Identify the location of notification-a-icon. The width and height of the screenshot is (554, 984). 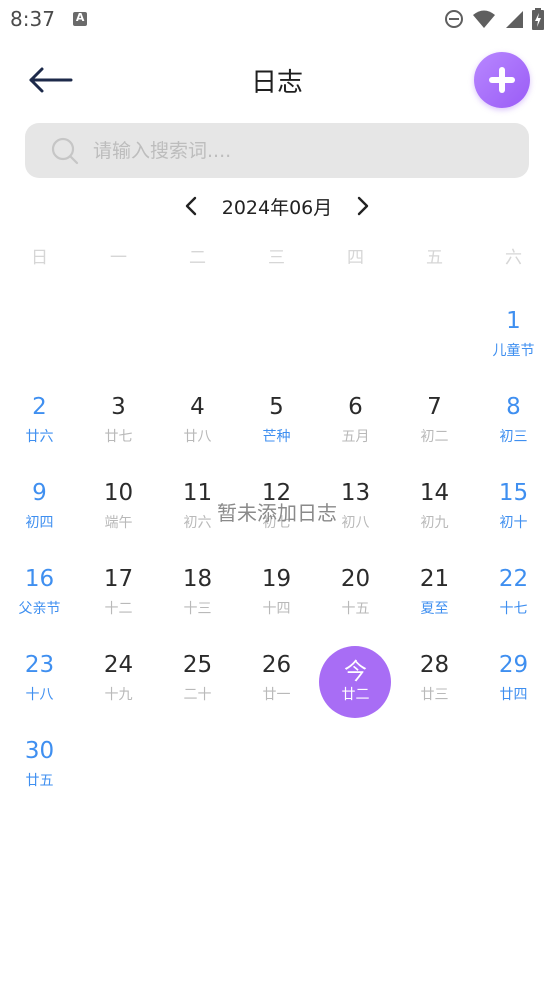
(79, 18).